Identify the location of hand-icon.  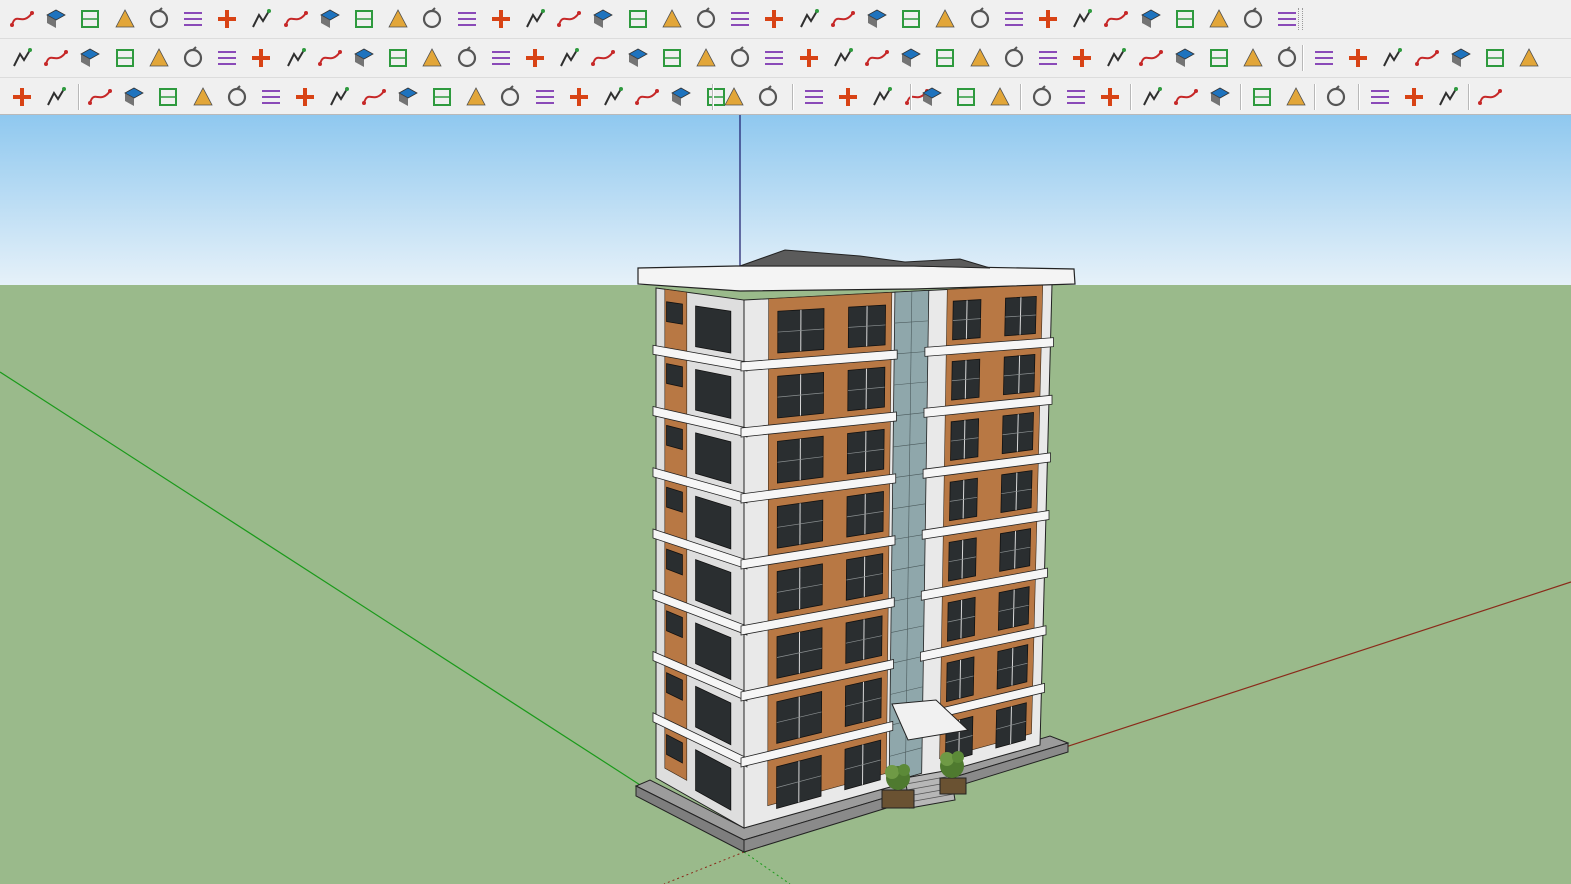
(603, 19).